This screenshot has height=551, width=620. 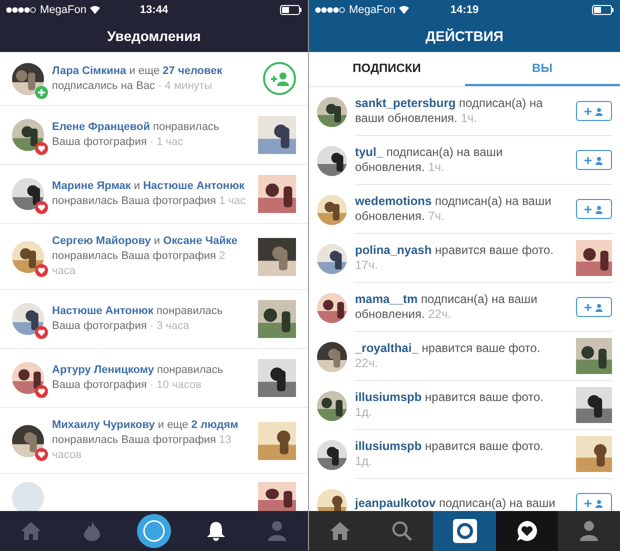 I want to click on avatar-placeholder-icon, so click(x=28, y=496).